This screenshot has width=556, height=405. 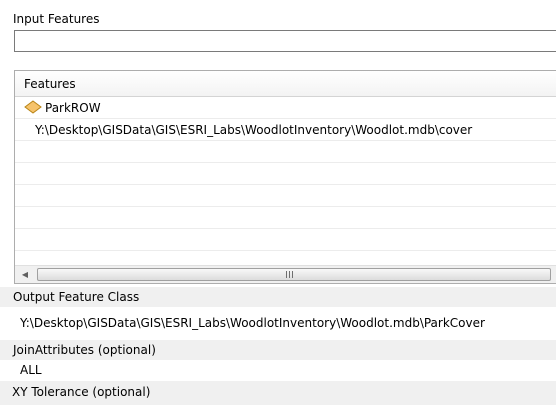 I want to click on output-feature-class-label: Output Feature Class, so click(x=76, y=297).